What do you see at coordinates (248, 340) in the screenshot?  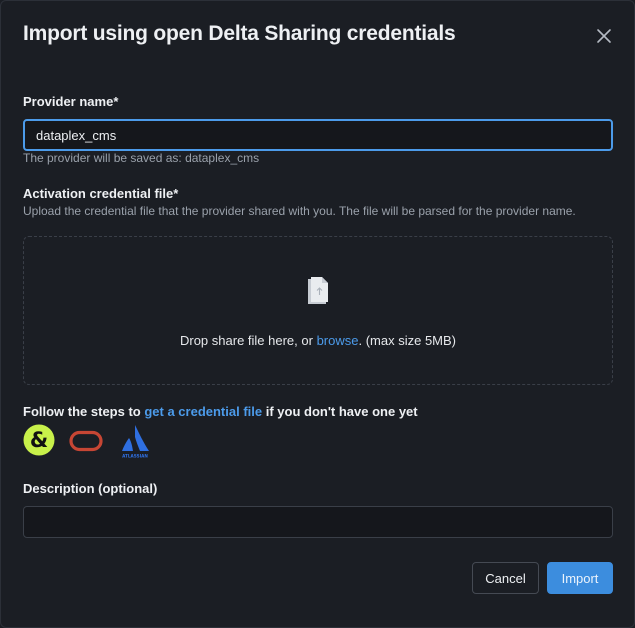 I see `drop-prefix: Drop share file here, or` at bounding box center [248, 340].